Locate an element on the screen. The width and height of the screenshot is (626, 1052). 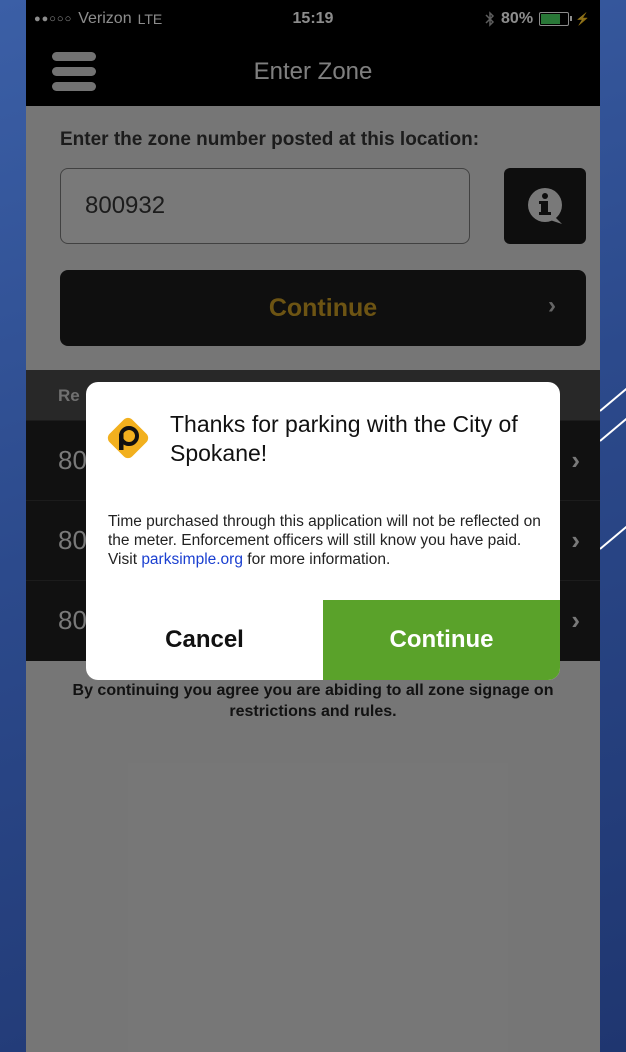
parksimple-logo-icon is located at coordinates (128, 438).